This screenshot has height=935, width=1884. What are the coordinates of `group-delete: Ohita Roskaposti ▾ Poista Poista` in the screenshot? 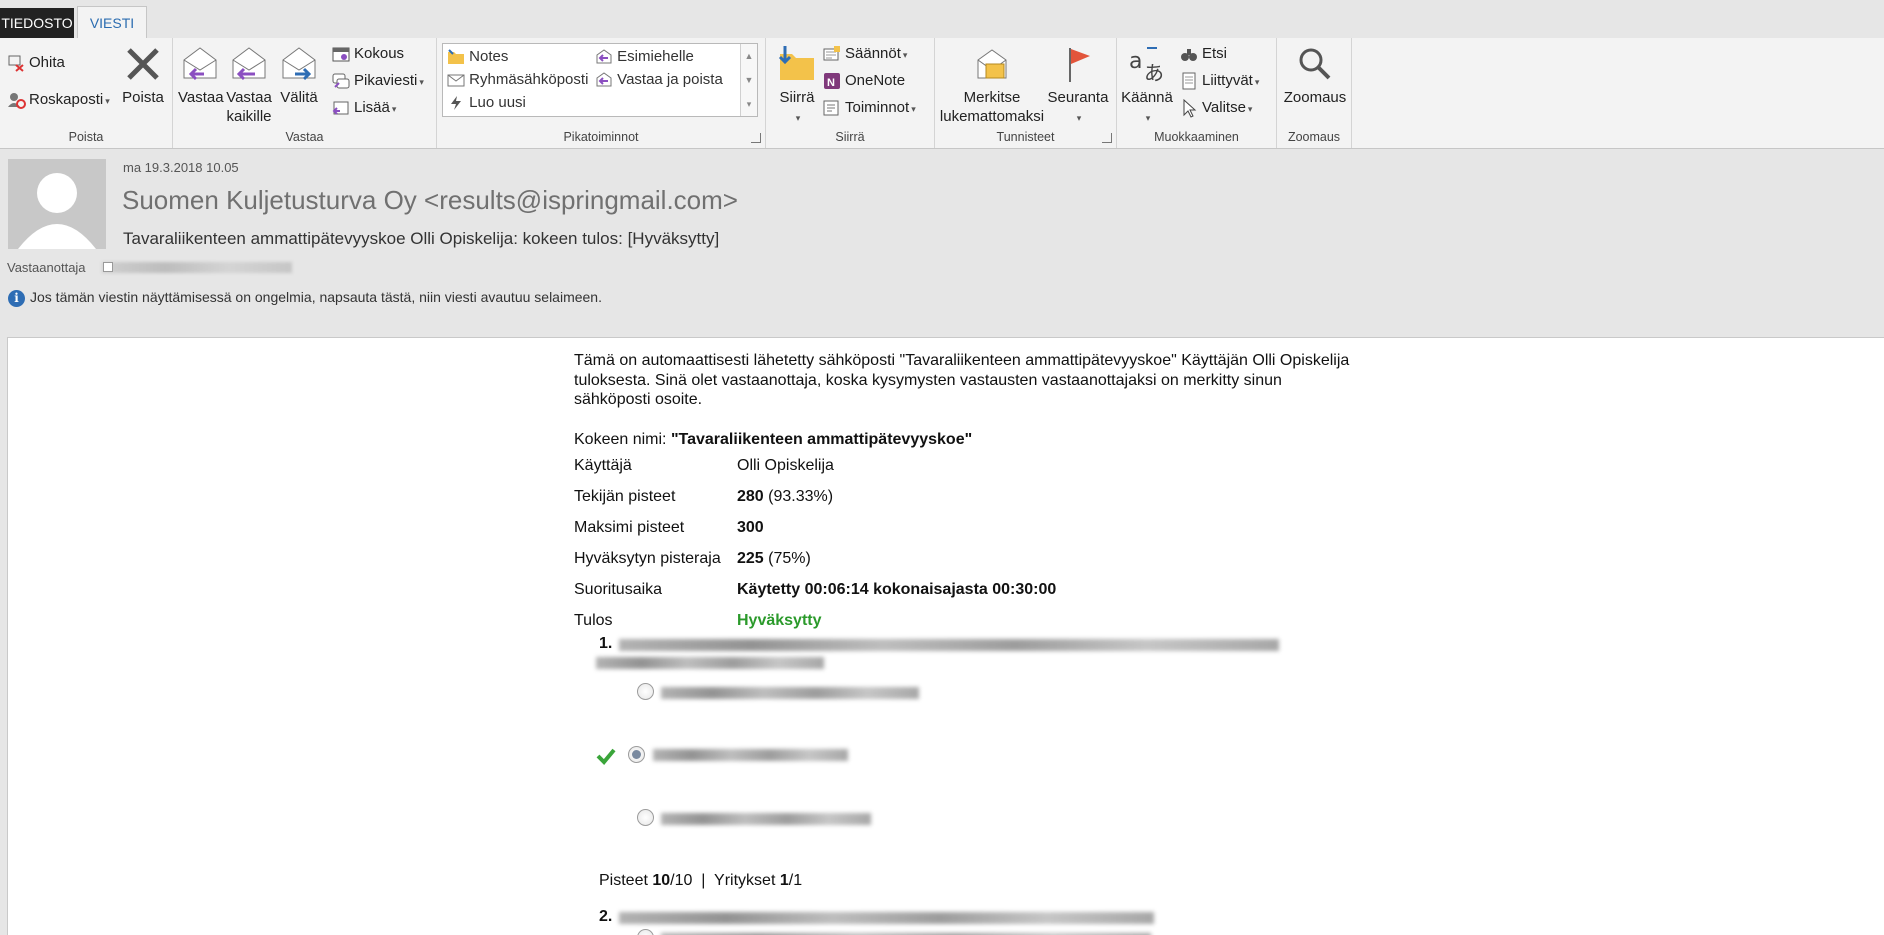 It's located at (86, 93).